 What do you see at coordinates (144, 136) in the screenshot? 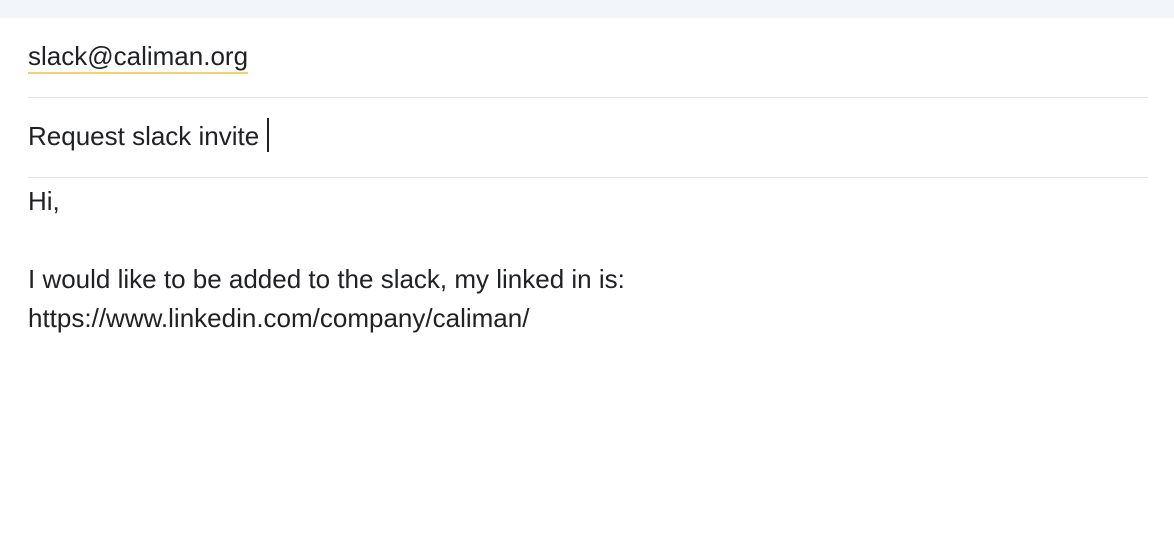
I see `subject-text: Request slack invite` at bounding box center [144, 136].